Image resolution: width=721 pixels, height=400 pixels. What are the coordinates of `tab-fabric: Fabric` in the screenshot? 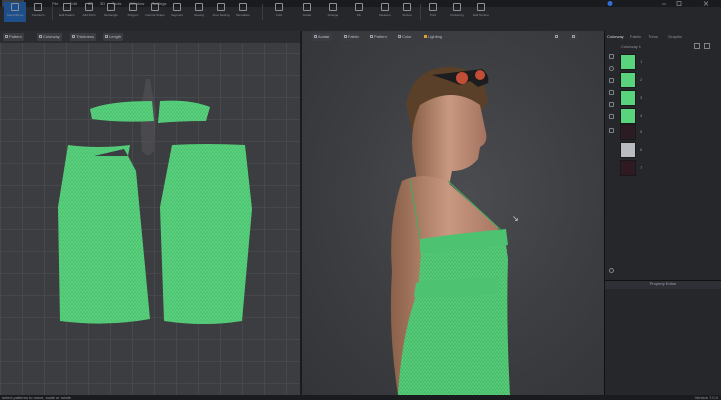 It's located at (635, 36).